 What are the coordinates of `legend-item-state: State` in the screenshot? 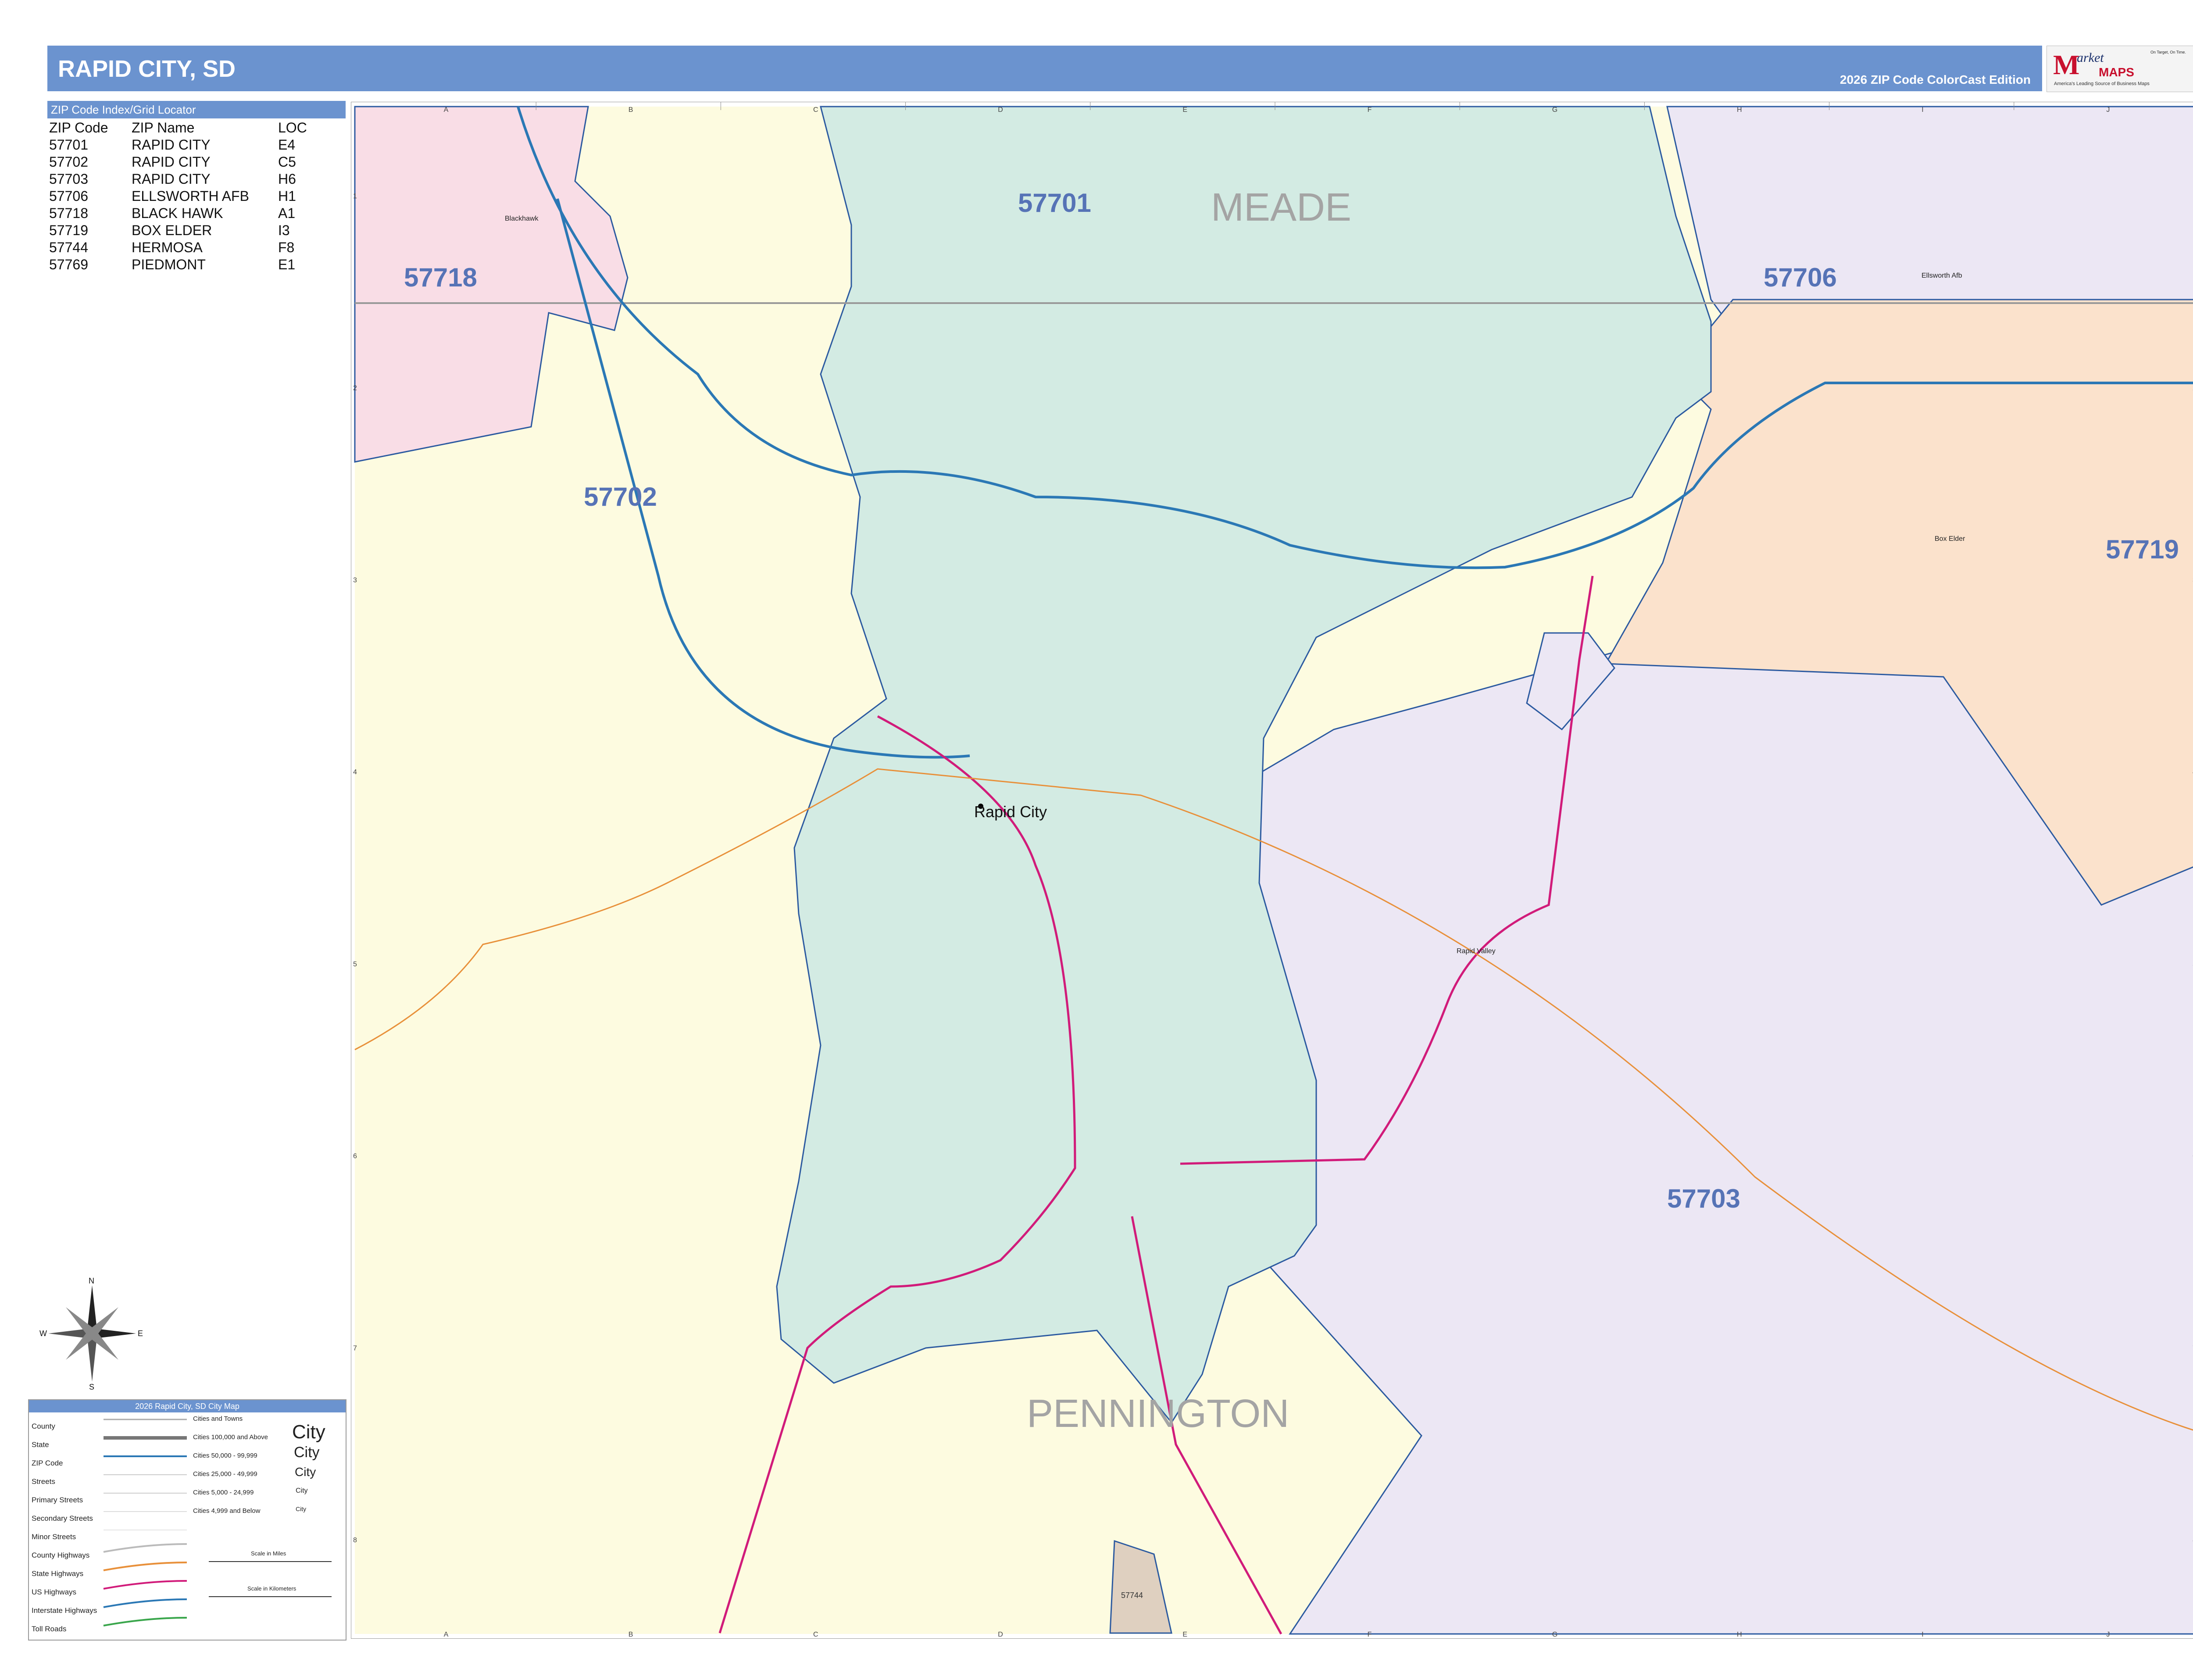 It's located at (40, 1445).